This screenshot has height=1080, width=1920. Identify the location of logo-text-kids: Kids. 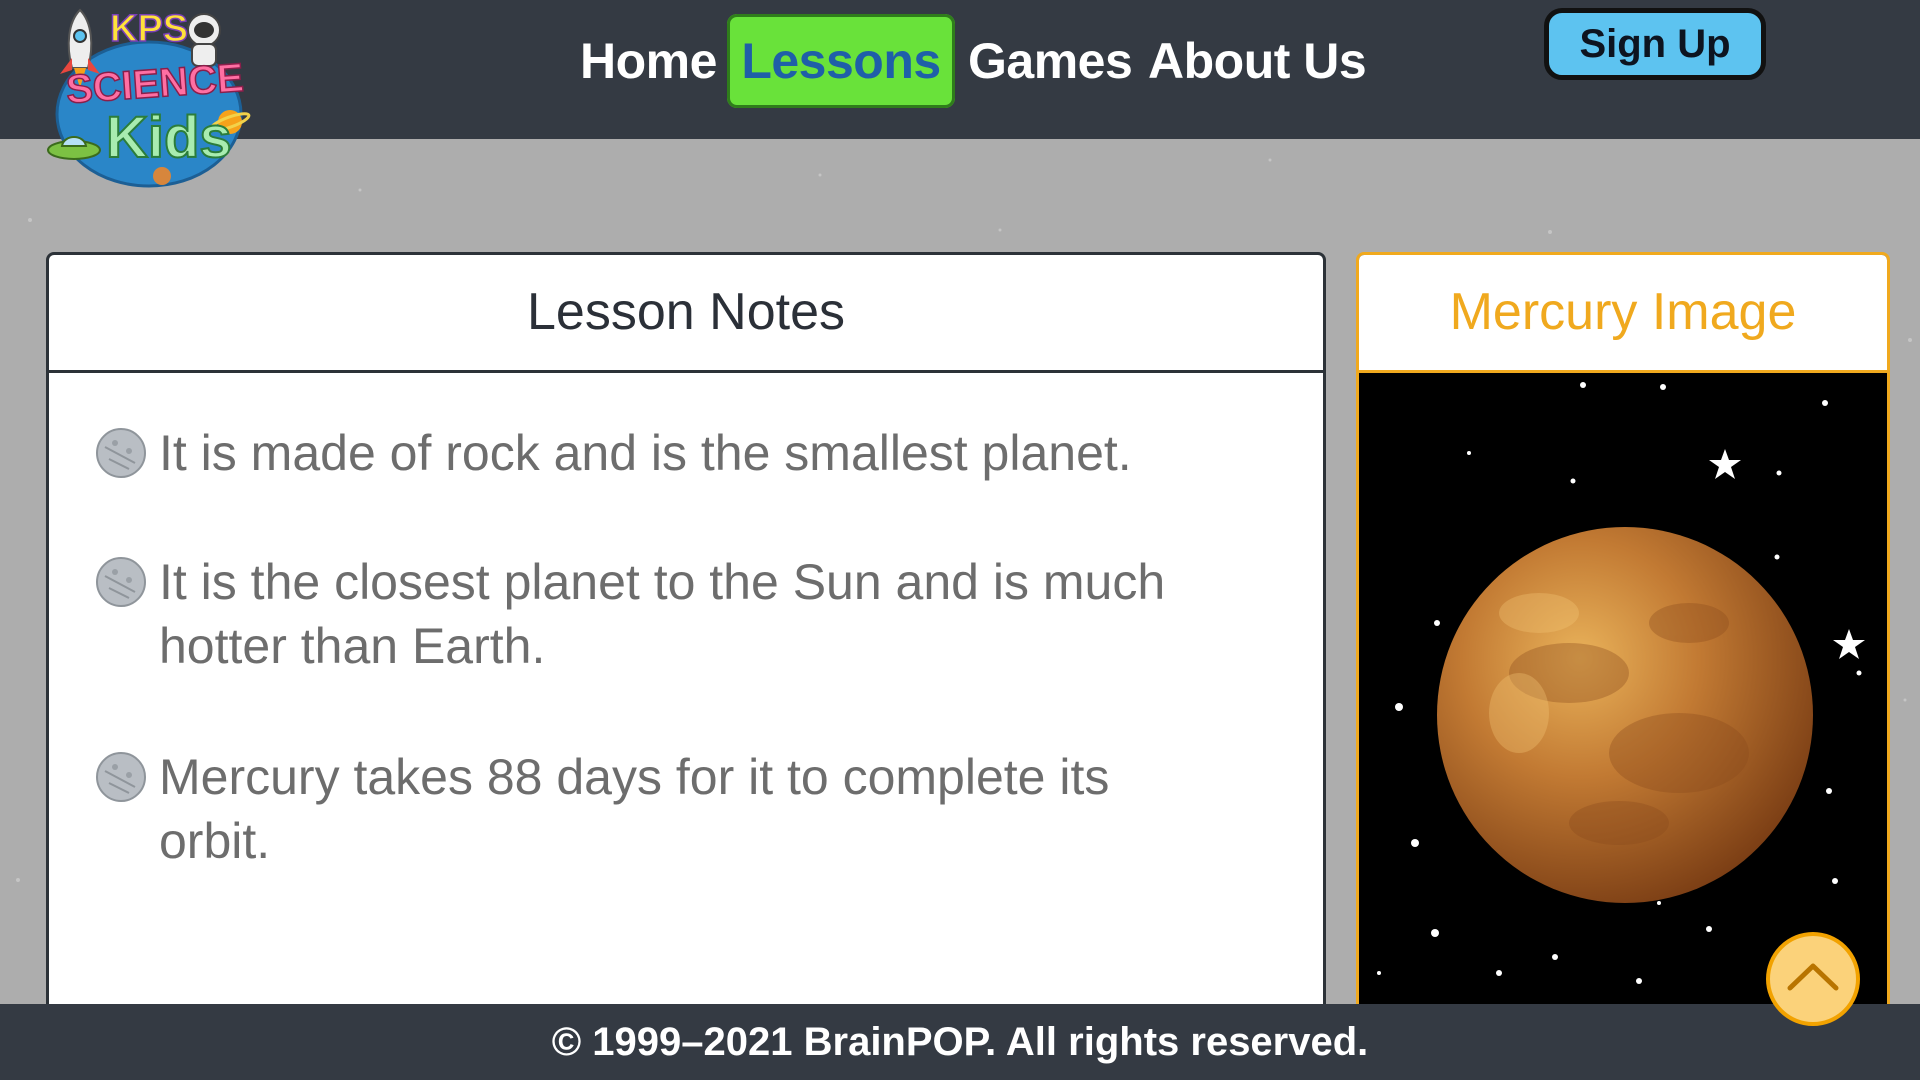
(169, 137).